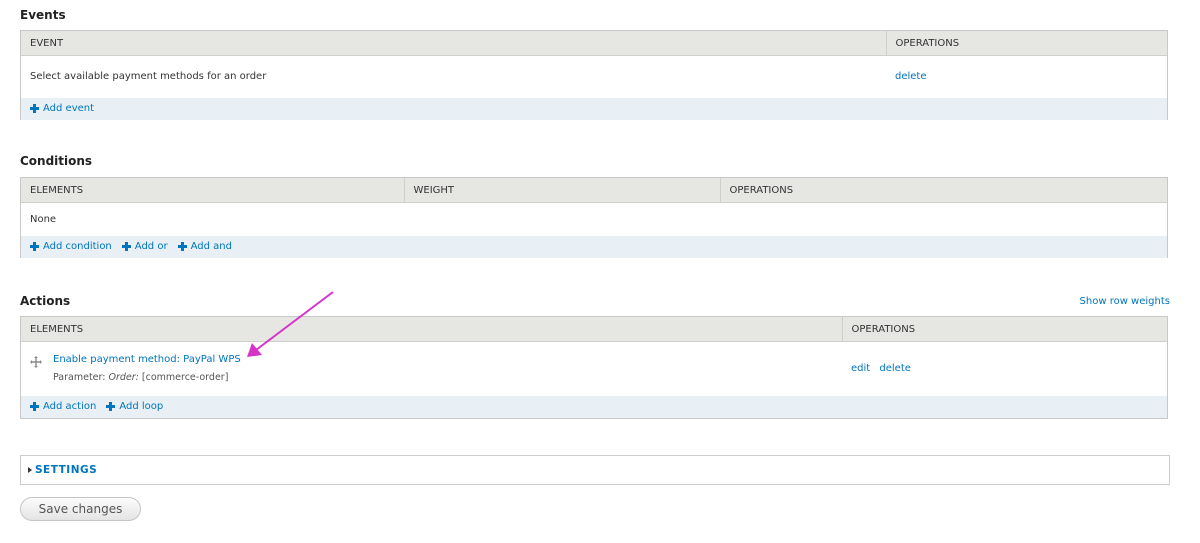 The width and height of the screenshot is (1200, 543). I want to click on add-condition-link: Add condition, so click(71, 246).